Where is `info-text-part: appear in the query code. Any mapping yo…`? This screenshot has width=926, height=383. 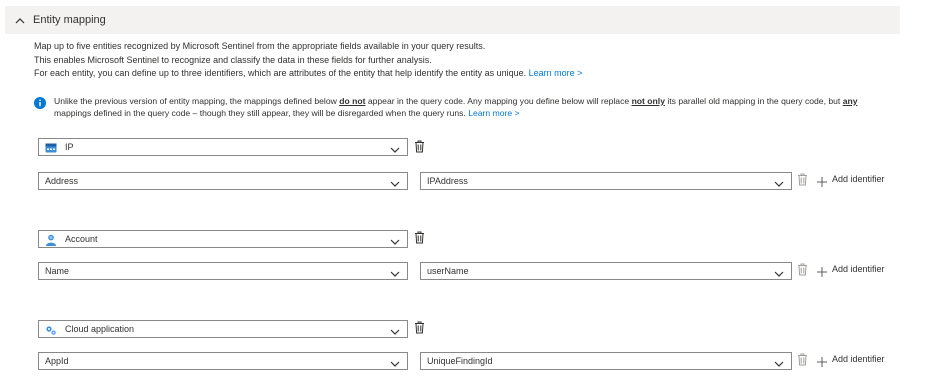 info-text-part: appear in the query code. Any mapping yo… is located at coordinates (498, 101).